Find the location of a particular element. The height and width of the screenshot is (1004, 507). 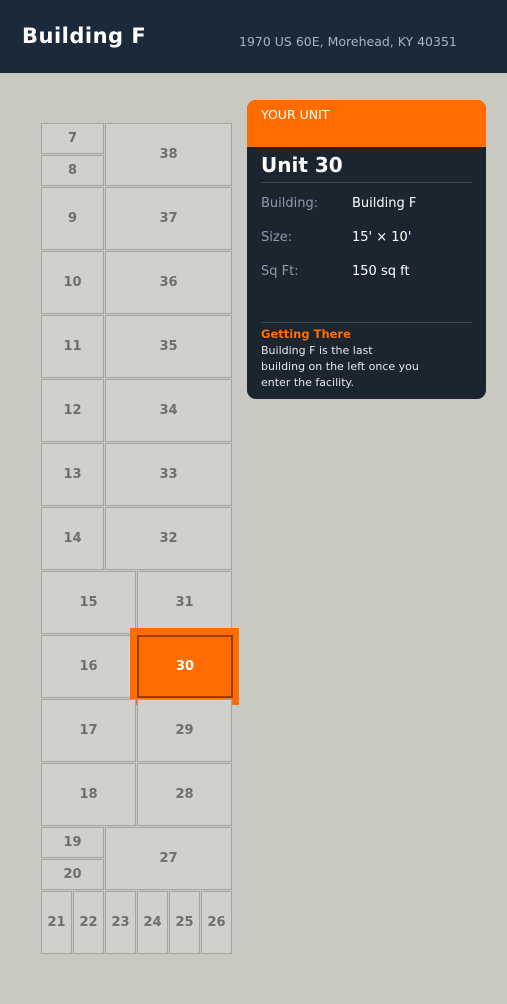

building-title: Building F is located at coordinates (84, 36).